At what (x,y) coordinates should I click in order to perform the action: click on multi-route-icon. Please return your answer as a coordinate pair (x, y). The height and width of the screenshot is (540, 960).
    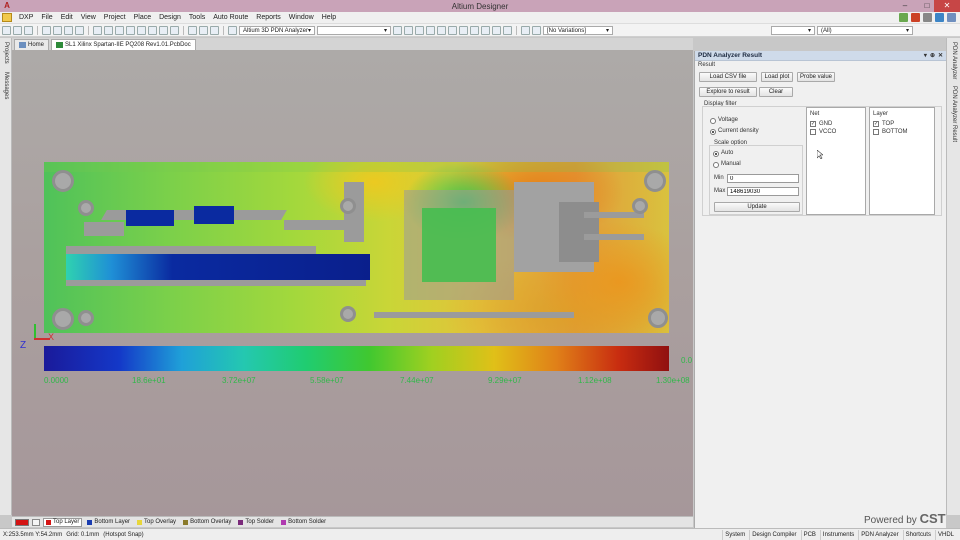
    Looking at the image, I should click on (430, 30).